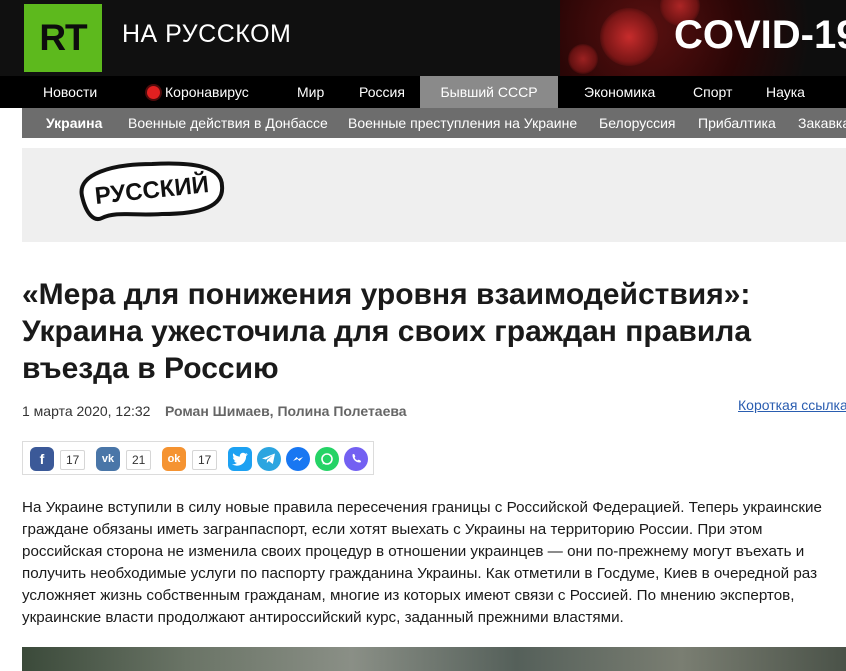 Image resolution: width=846 pixels, height=671 pixels. Describe the element at coordinates (822, 123) in the screenshot. I see `subnav-item-caucasus: Закавказье` at that location.